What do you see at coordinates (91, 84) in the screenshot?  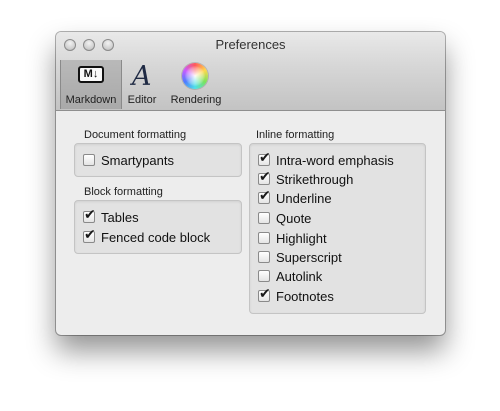 I see `toolbar-markdown-button: M↓ Markdown` at bounding box center [91, 84].